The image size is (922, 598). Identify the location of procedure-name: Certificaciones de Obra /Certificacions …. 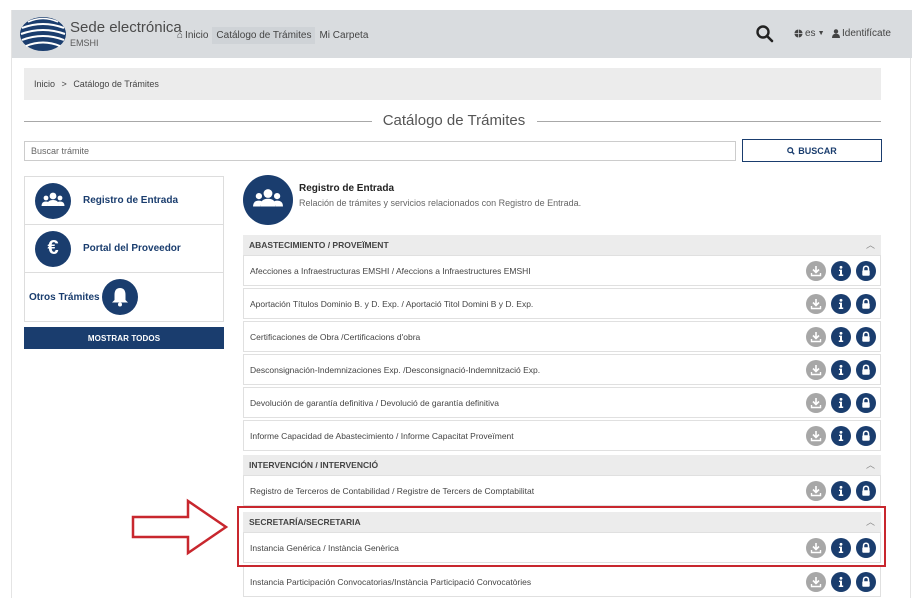
(335, 337).